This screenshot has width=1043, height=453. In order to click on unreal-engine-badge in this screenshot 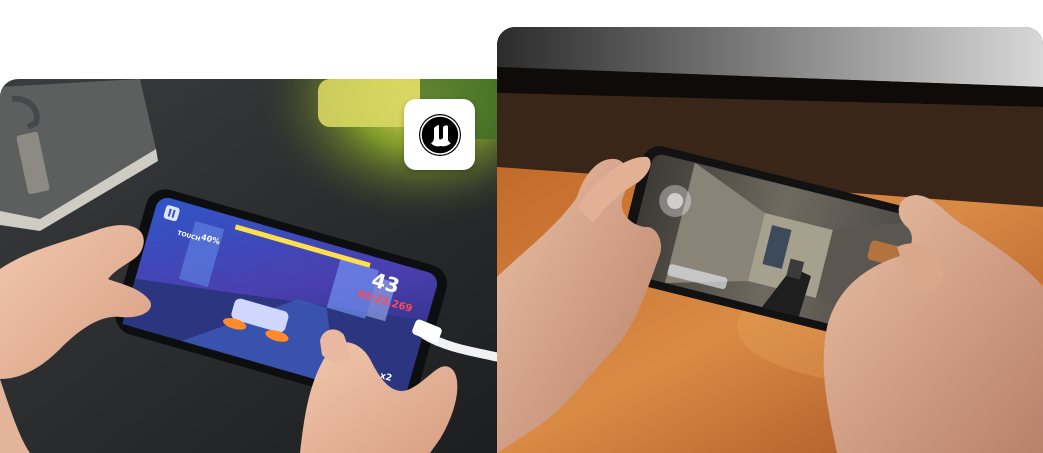, I will do `click(439, 134)`.